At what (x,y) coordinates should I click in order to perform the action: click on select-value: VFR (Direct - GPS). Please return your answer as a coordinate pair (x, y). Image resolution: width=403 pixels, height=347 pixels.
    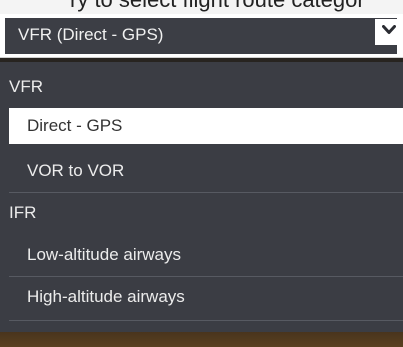
    Looking at the image, I should click on (91, 34).